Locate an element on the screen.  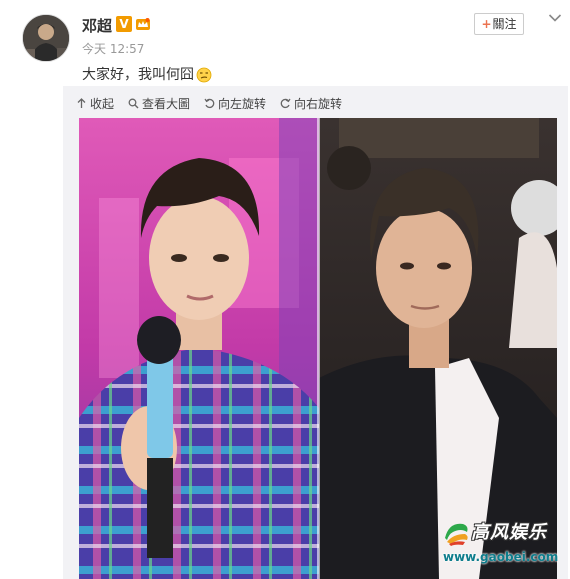
rotate-right-icon is located at coordinates (285, 103).